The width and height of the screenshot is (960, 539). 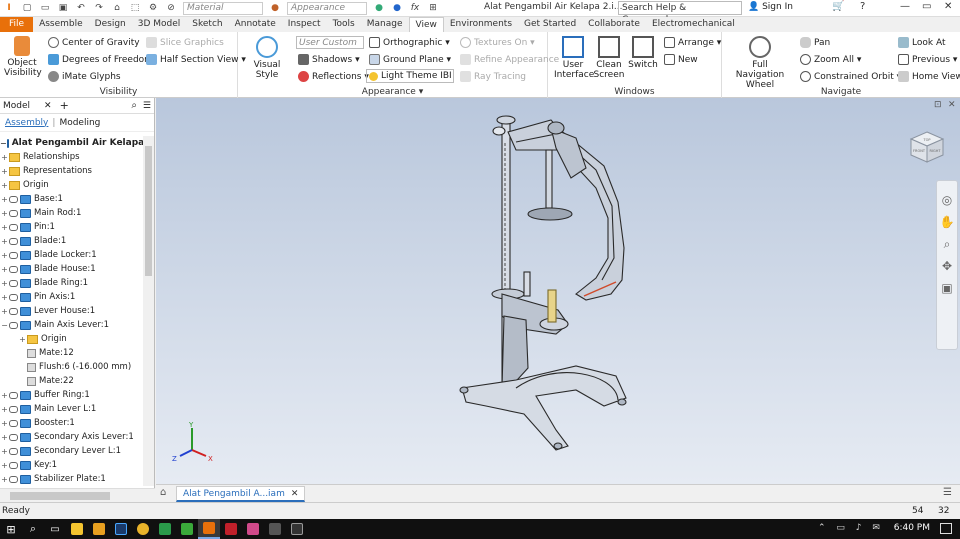 I want to click on color-wheel-icon: ●, so click(x=379, y=8).